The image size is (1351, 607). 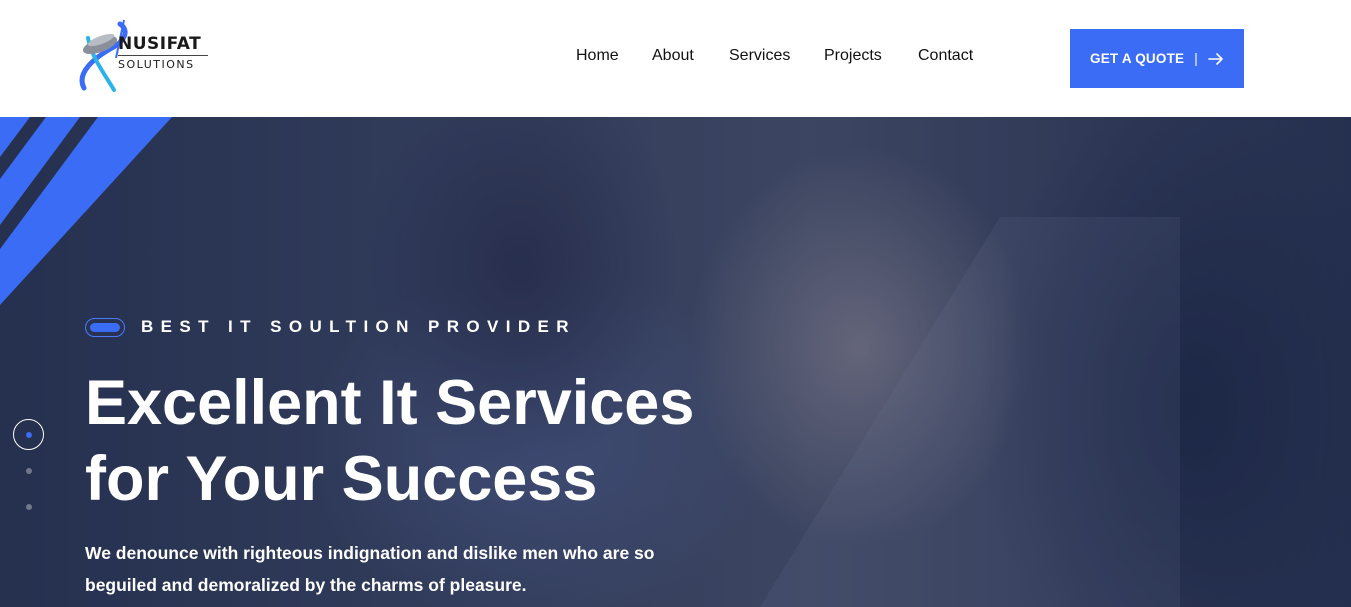 What do you see at coordinates (163, 55) in the screenshot?
I see `logo-divider` at bounding box center [163, 55].